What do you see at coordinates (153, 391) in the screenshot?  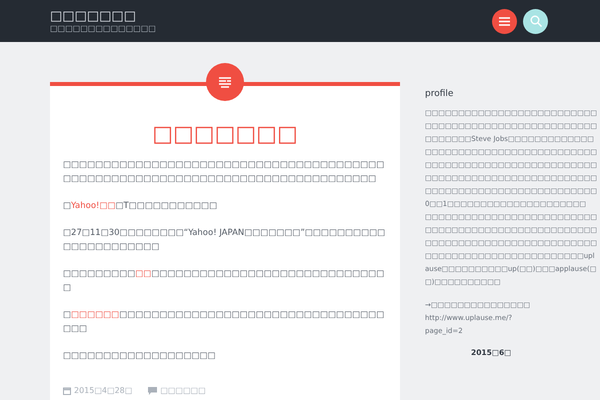 I see `comment-icon` at bounding box center [153, 391].